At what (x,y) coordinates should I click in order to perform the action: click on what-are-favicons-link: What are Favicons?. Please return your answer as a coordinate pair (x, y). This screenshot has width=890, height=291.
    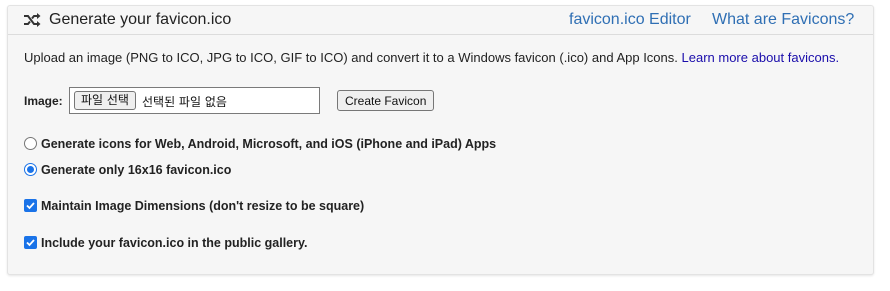
    Looking at the image, I should click on (783, 20).